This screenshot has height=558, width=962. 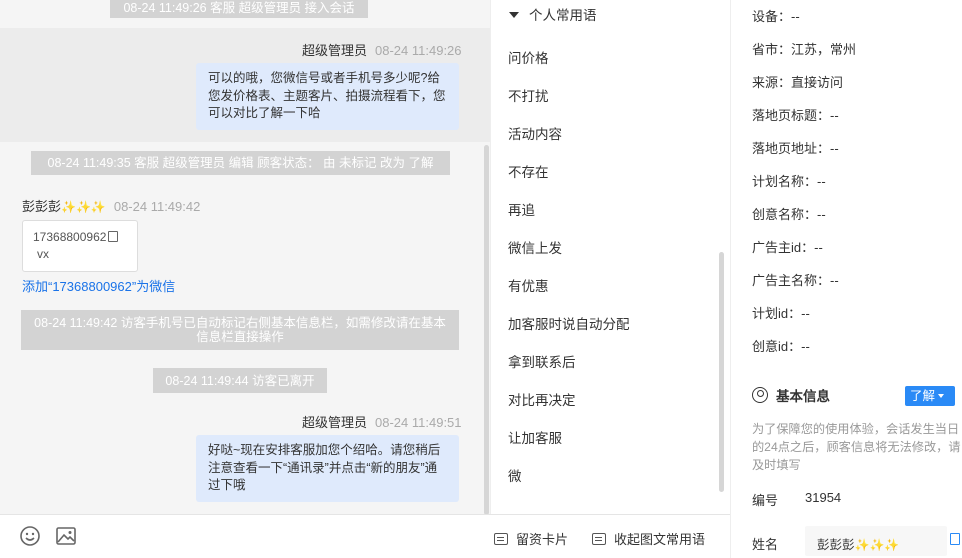 I want to click on name-value: 彭彭彭, so click(x=836, y=545).